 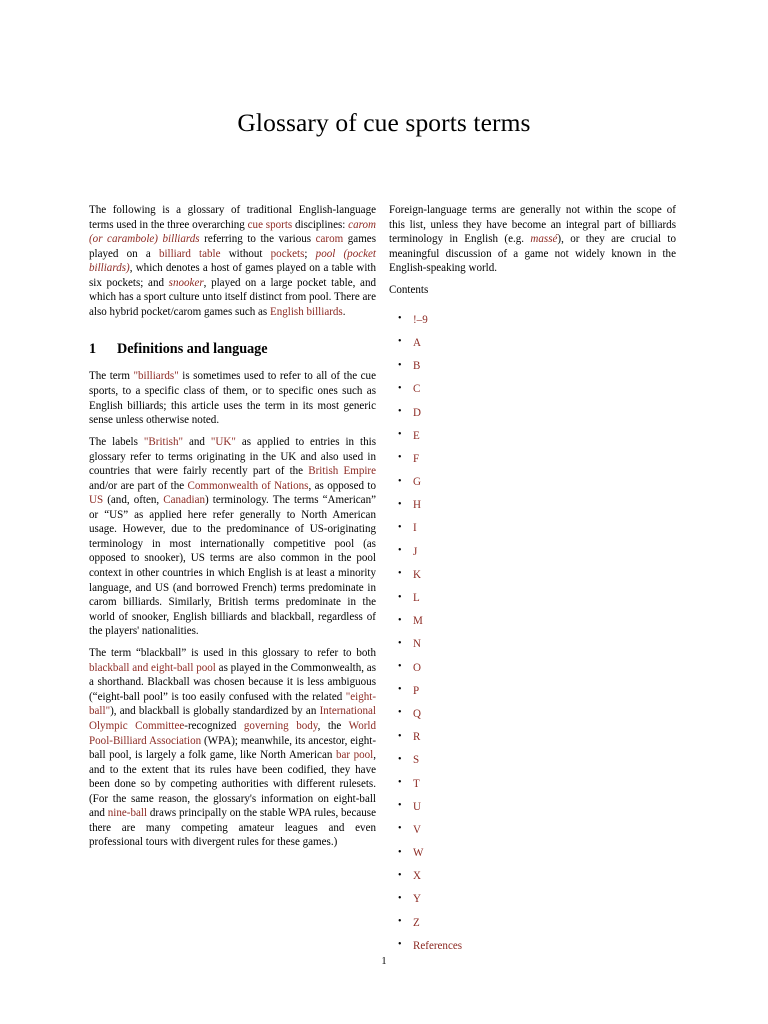 What do you see at coordinates (532, 598) in the screenshot?
I see `toc-list-item: L` at bounding box center [532, 598].